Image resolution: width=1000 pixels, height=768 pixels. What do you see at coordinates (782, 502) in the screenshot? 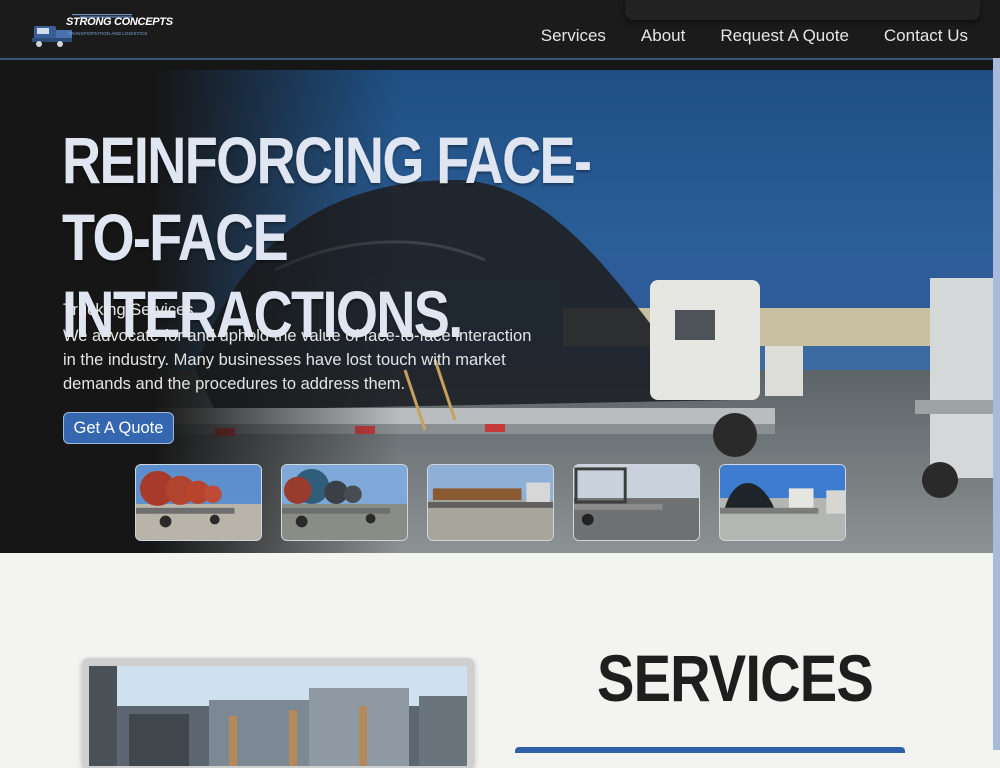
I see `gallery-thumb-tarped-load` at bounding box center [782, 502].